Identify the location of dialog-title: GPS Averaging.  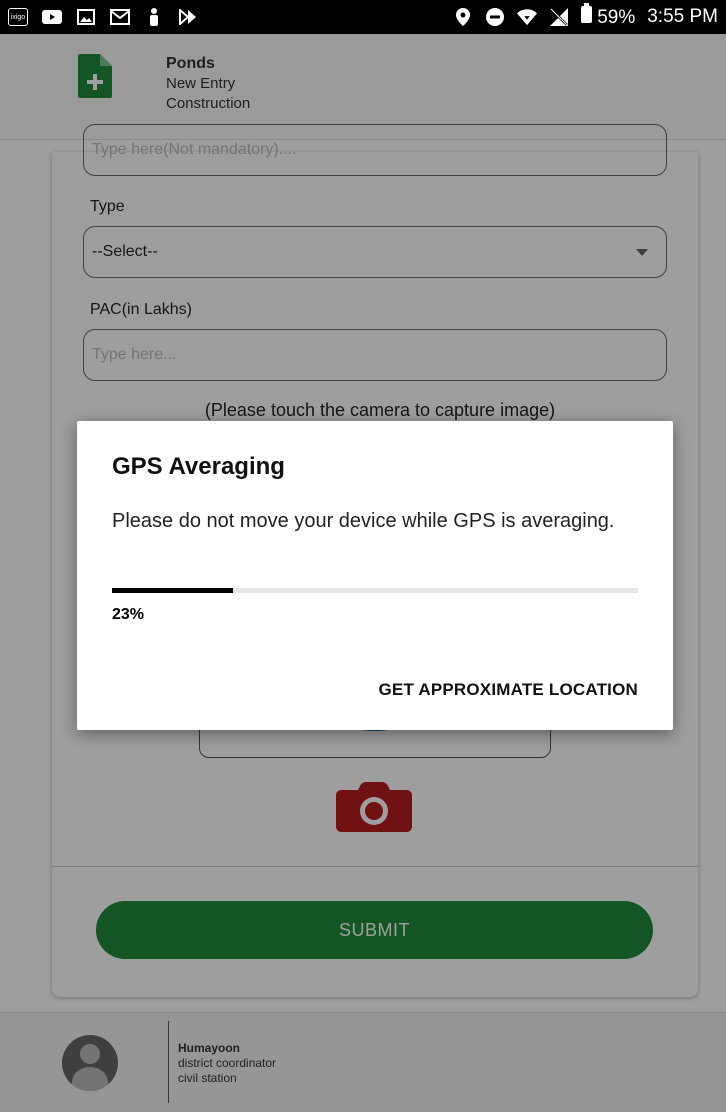
(198, 466).